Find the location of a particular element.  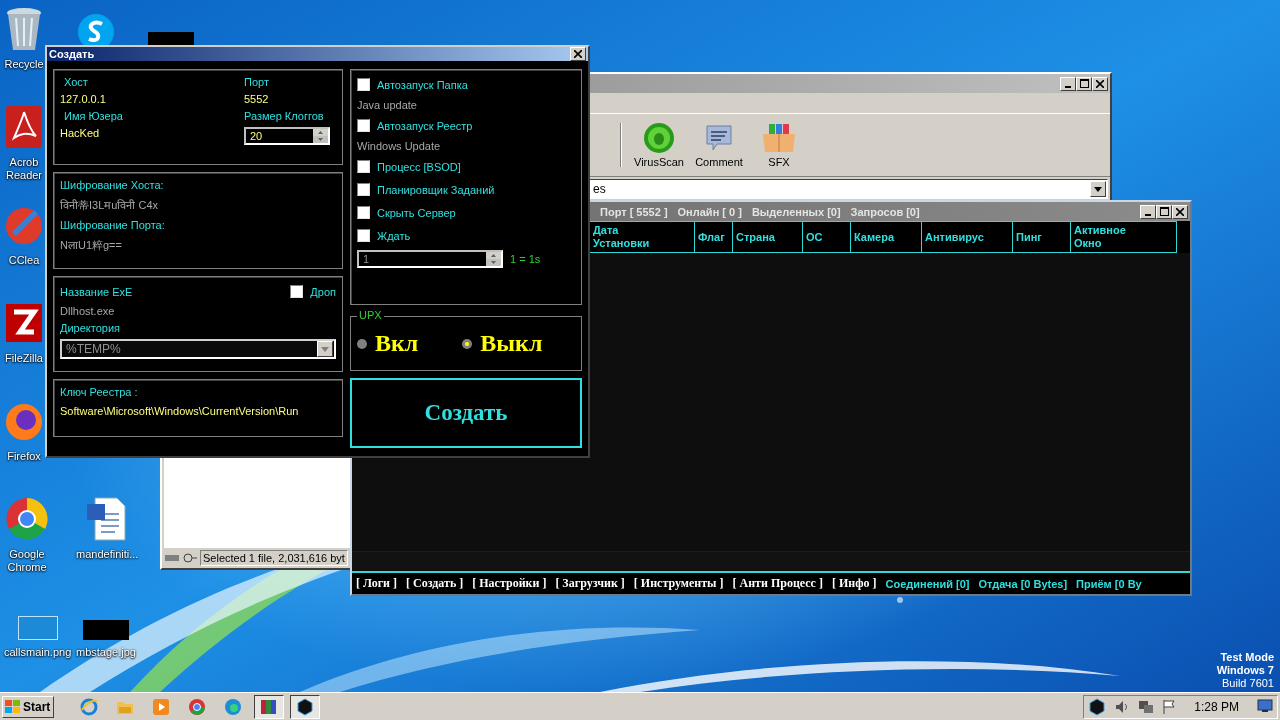

field-value: NलाU1粹g== is located at coordinates (91, 245).